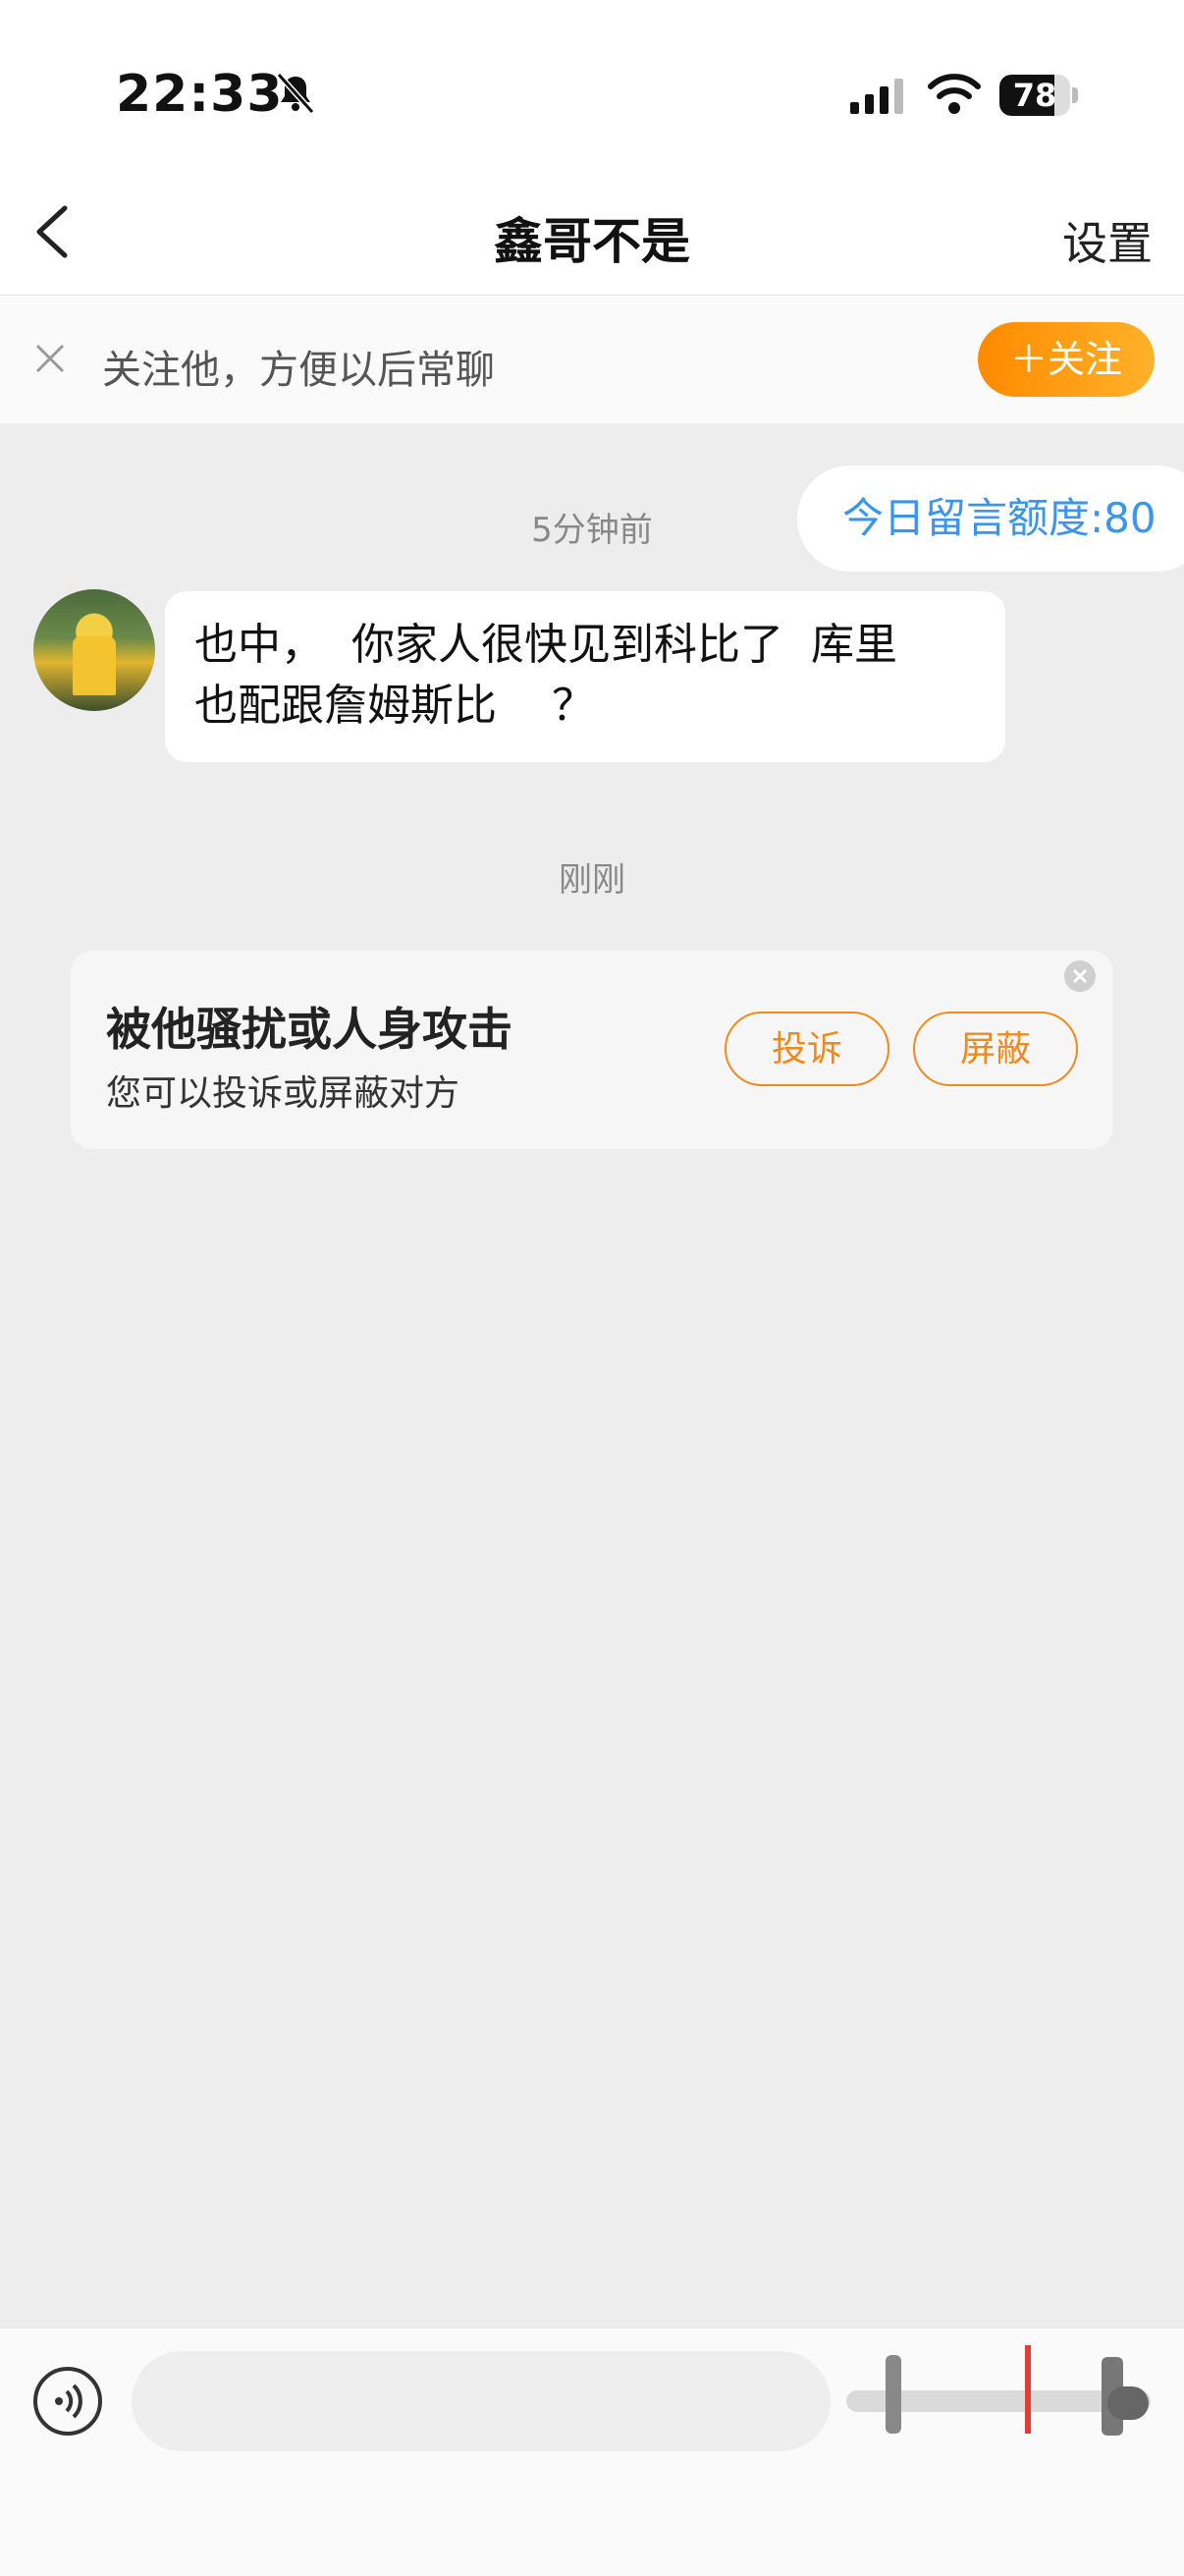  What do you see at coordinates (309, 1029) in the screenshot?
I see `report-card-title: 被他骚扰或人身攻击` at bounding box center [309, 1029].